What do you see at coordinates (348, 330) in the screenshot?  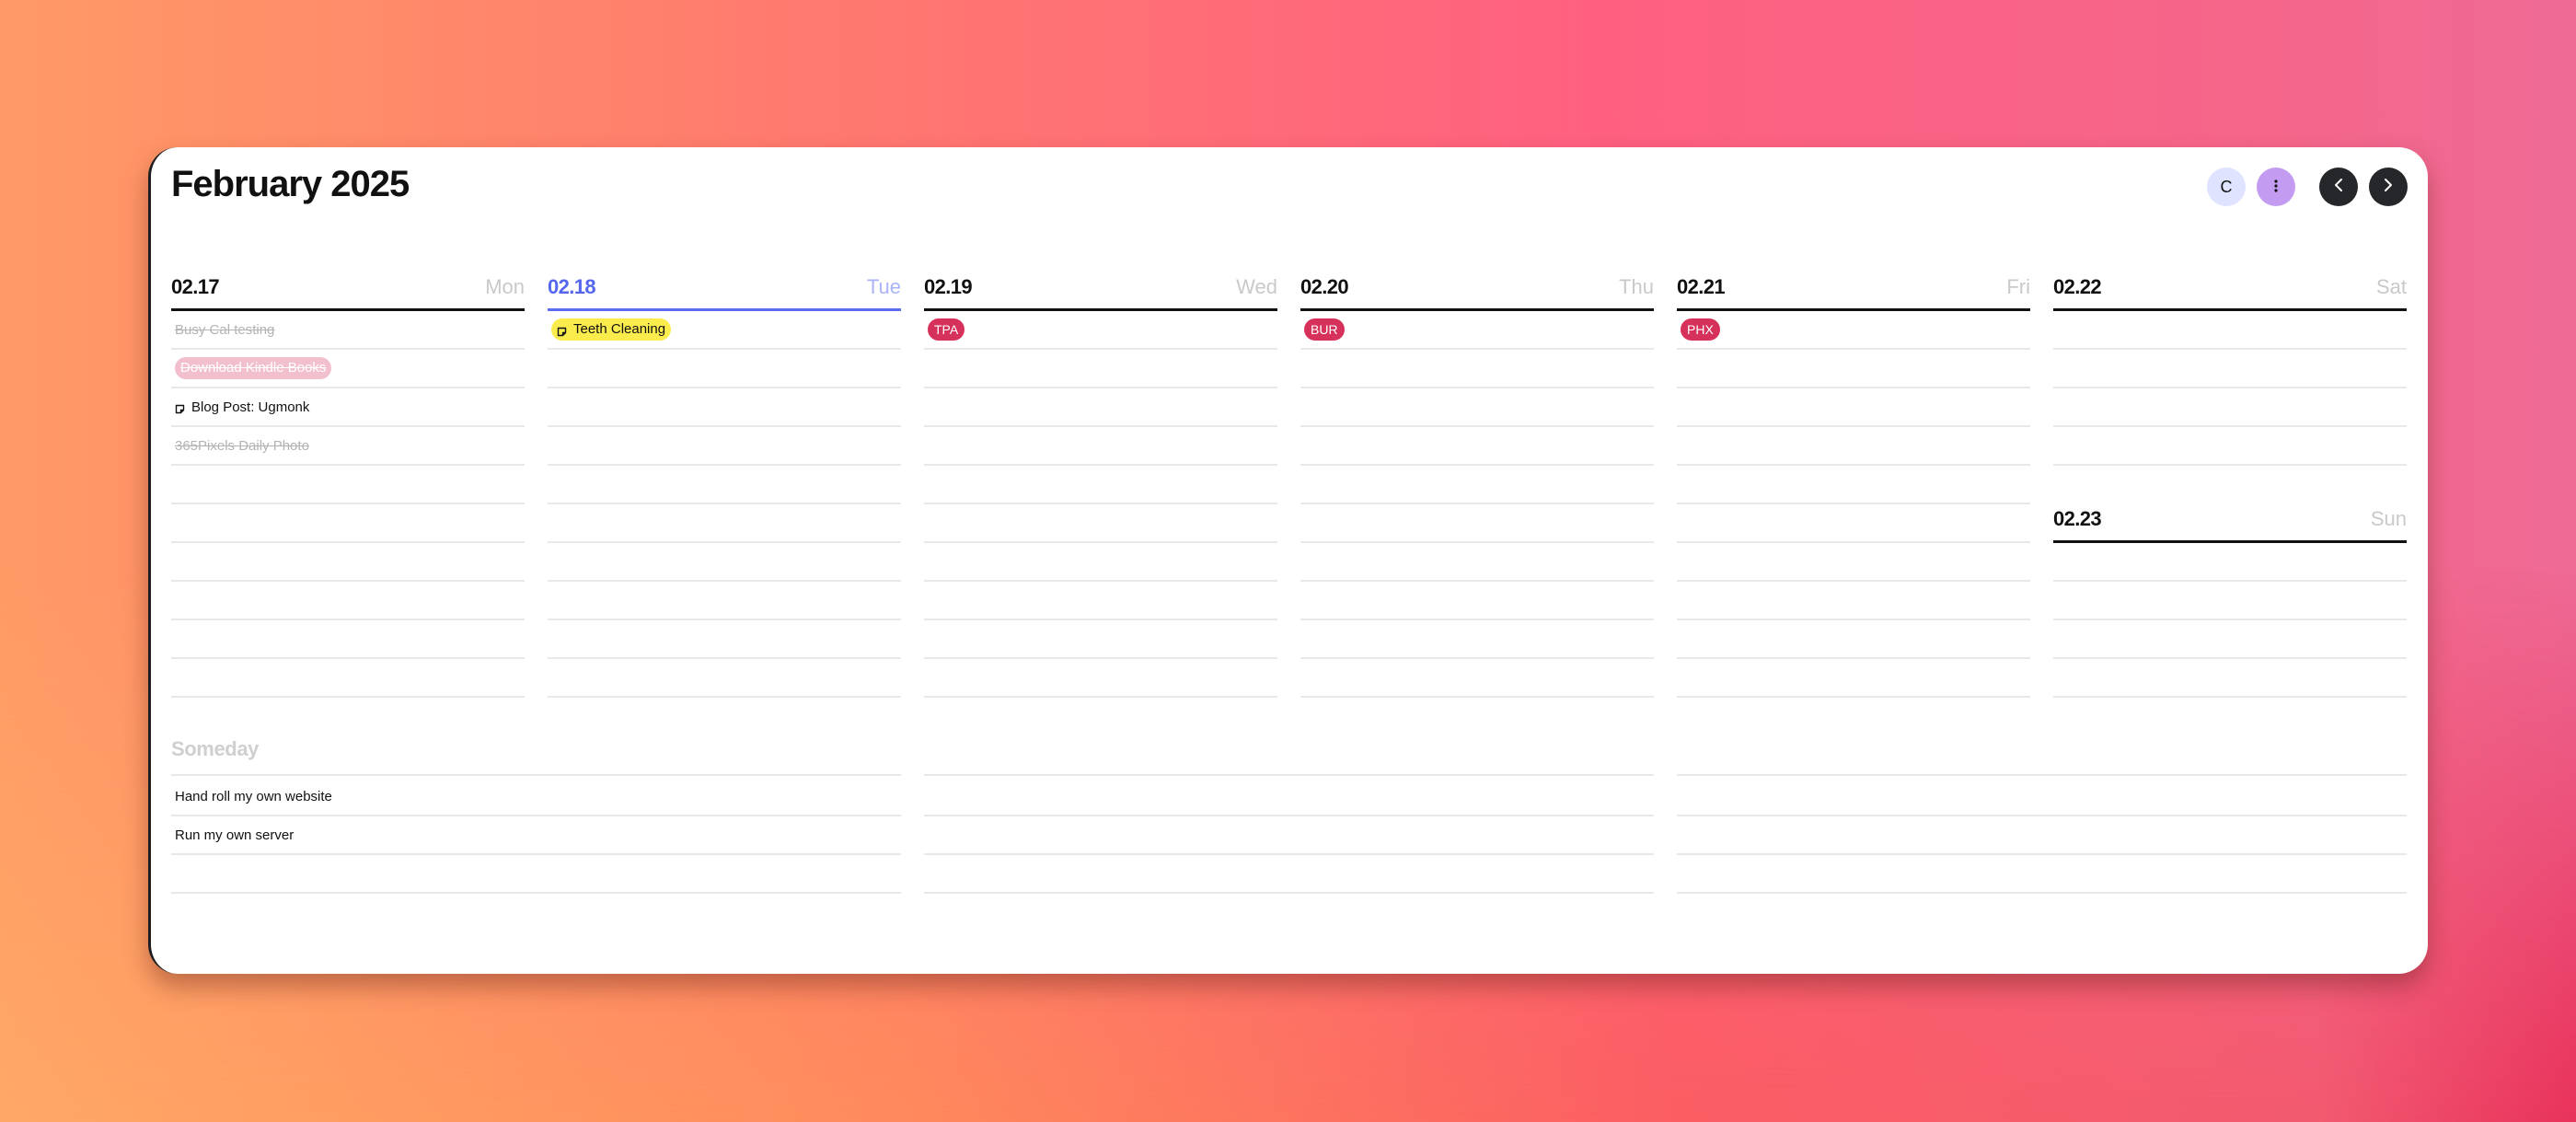 I see `task-row: Busy Cal testing` at bounding box center [348, 330].